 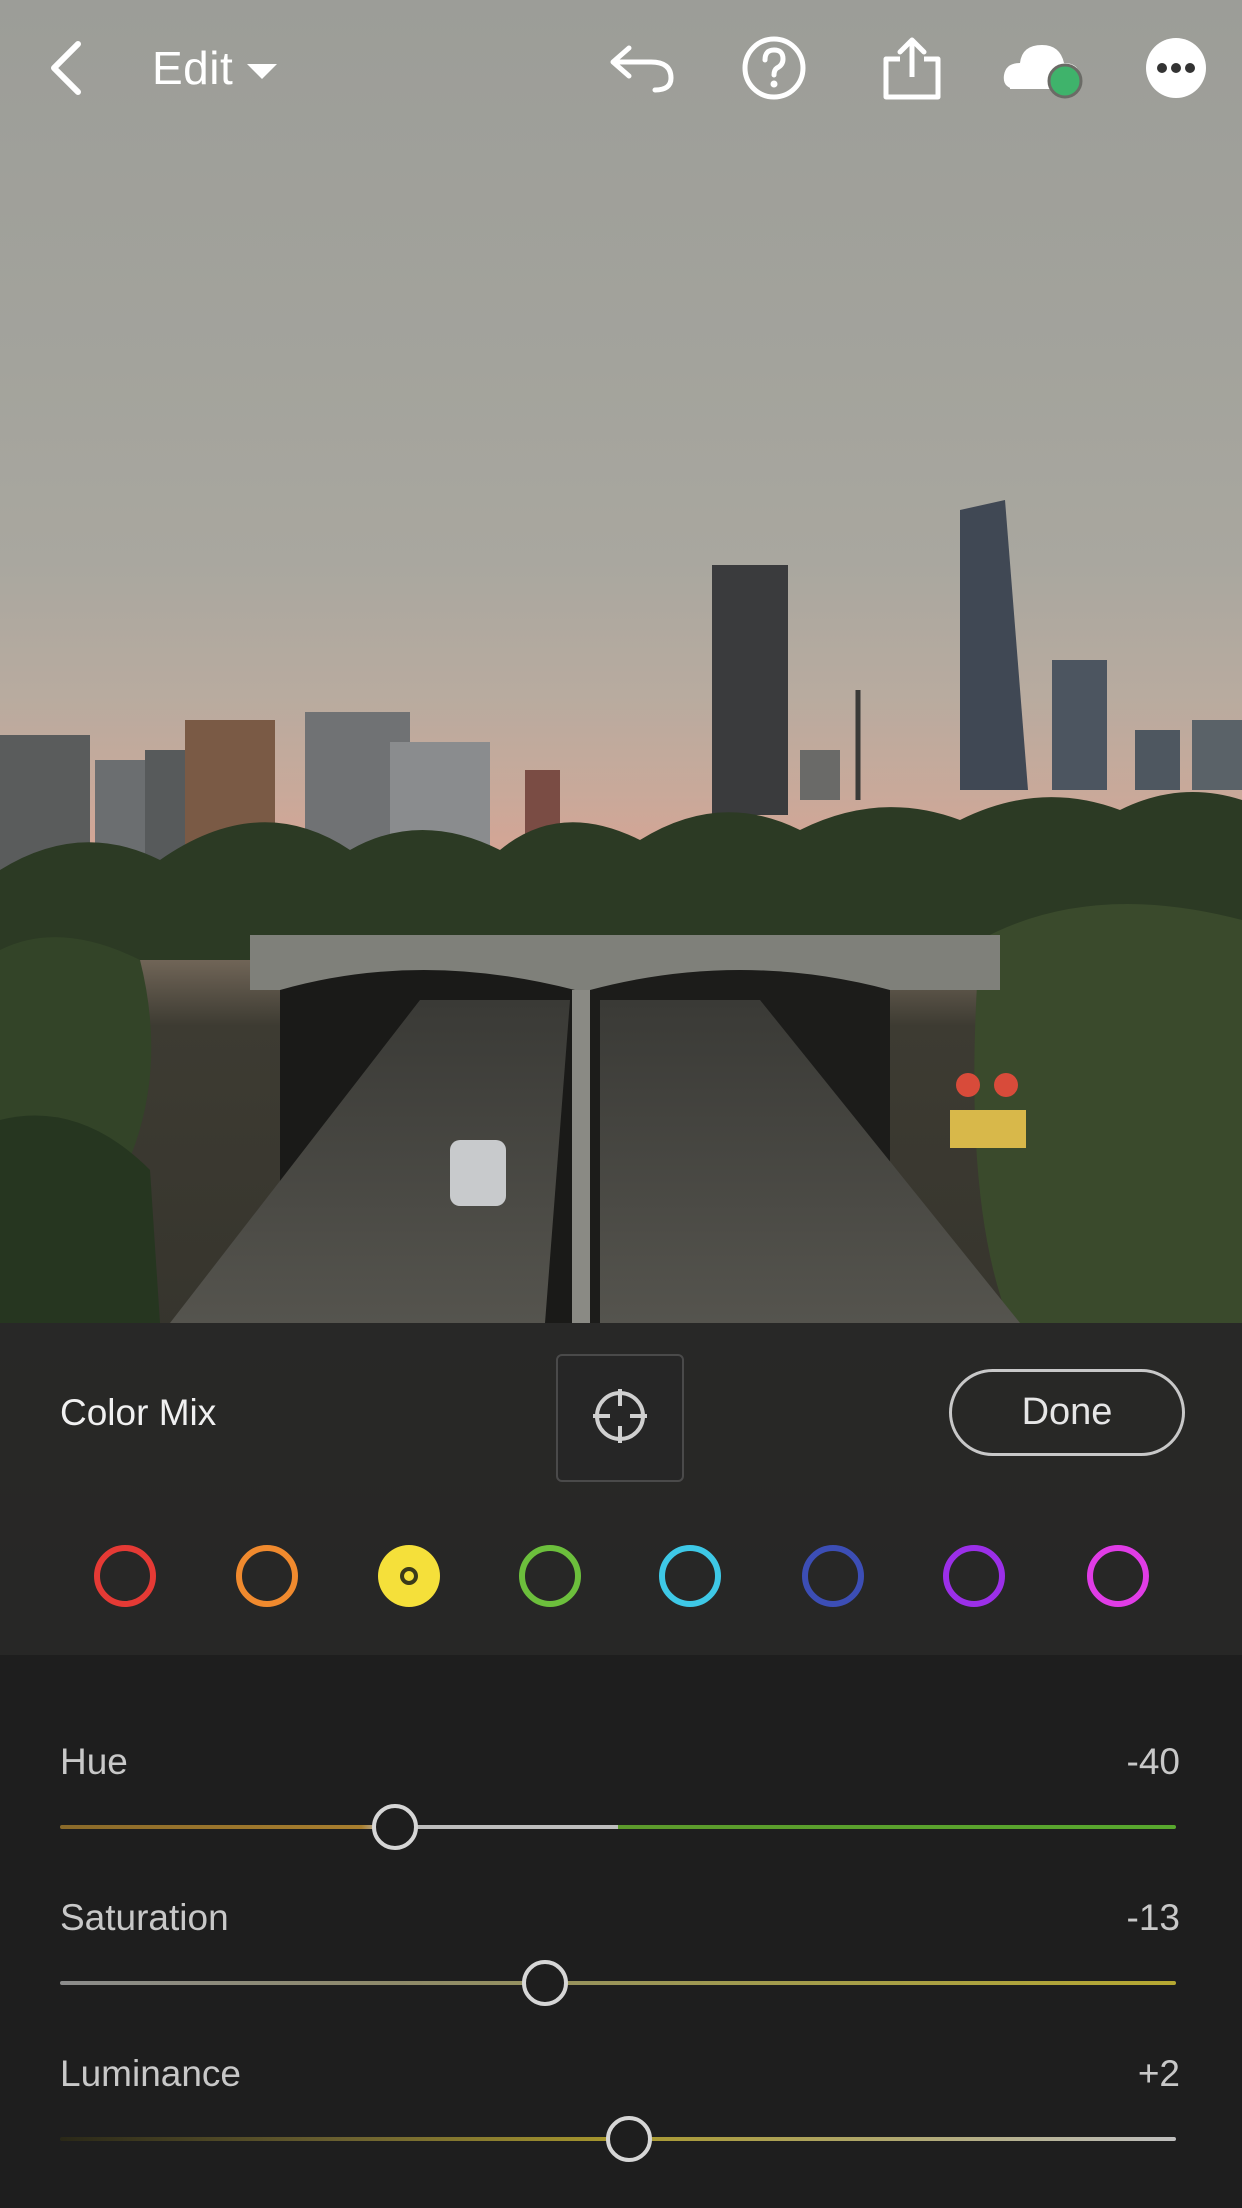 I want to click on top-toolbar: Edit, so click(x=621, y=70).